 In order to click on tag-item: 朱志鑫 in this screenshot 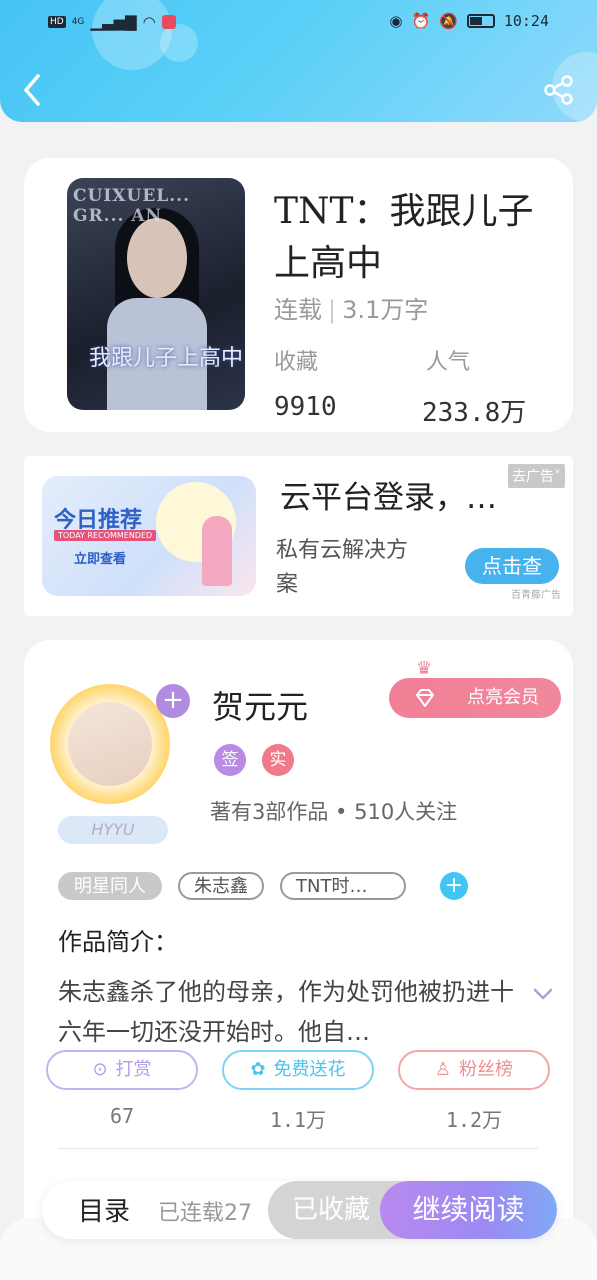, I will do `click(221, 886)`.